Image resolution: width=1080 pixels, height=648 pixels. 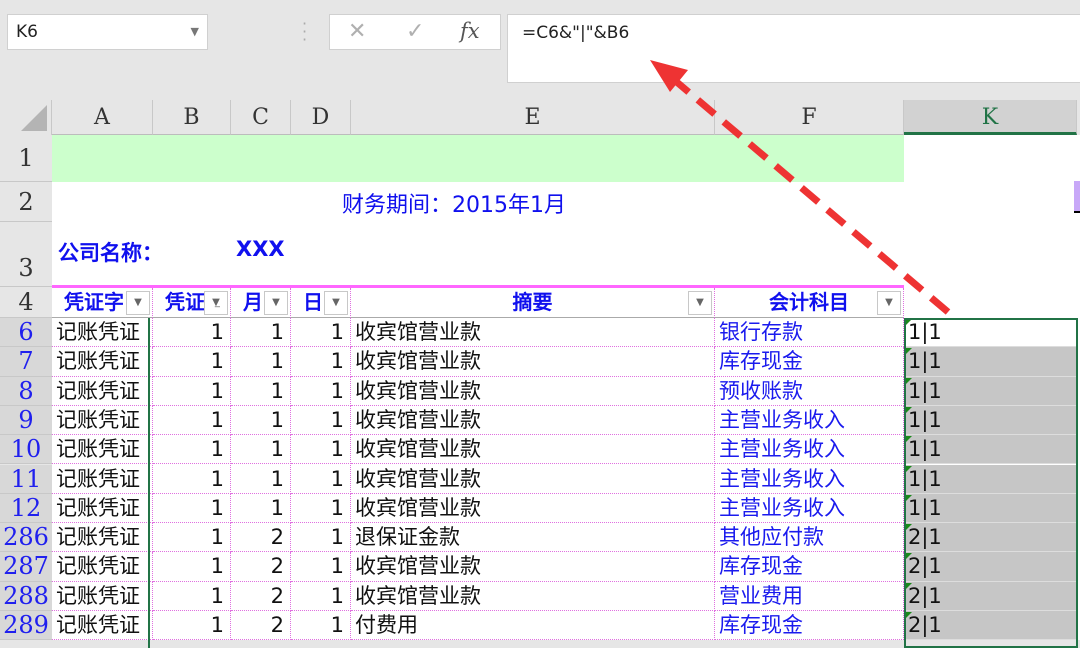 What do you see at coordinates (810, 195) in the screenshot?
I see `arrow-shaft` at bounding box center [810, 195].